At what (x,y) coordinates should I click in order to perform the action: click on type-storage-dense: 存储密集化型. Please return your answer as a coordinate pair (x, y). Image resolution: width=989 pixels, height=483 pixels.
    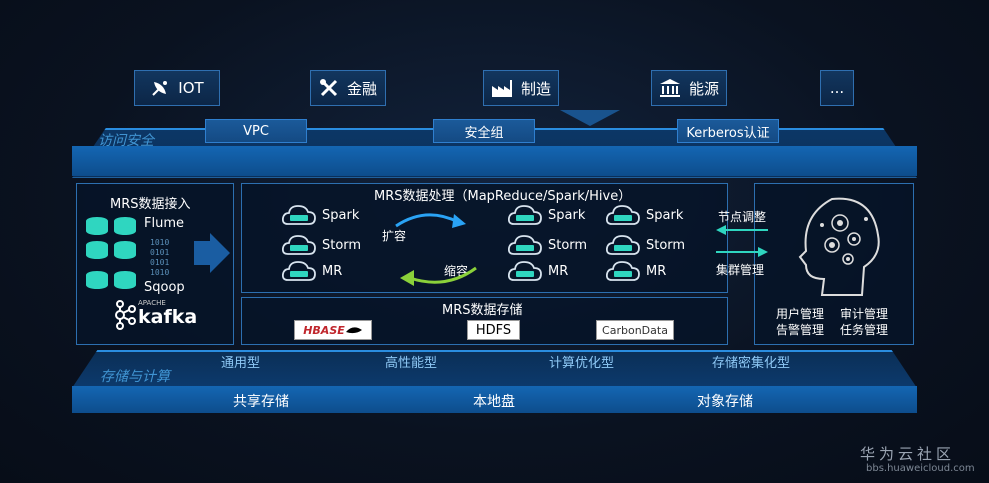
    Looking at the image, I should click on (751, 363).